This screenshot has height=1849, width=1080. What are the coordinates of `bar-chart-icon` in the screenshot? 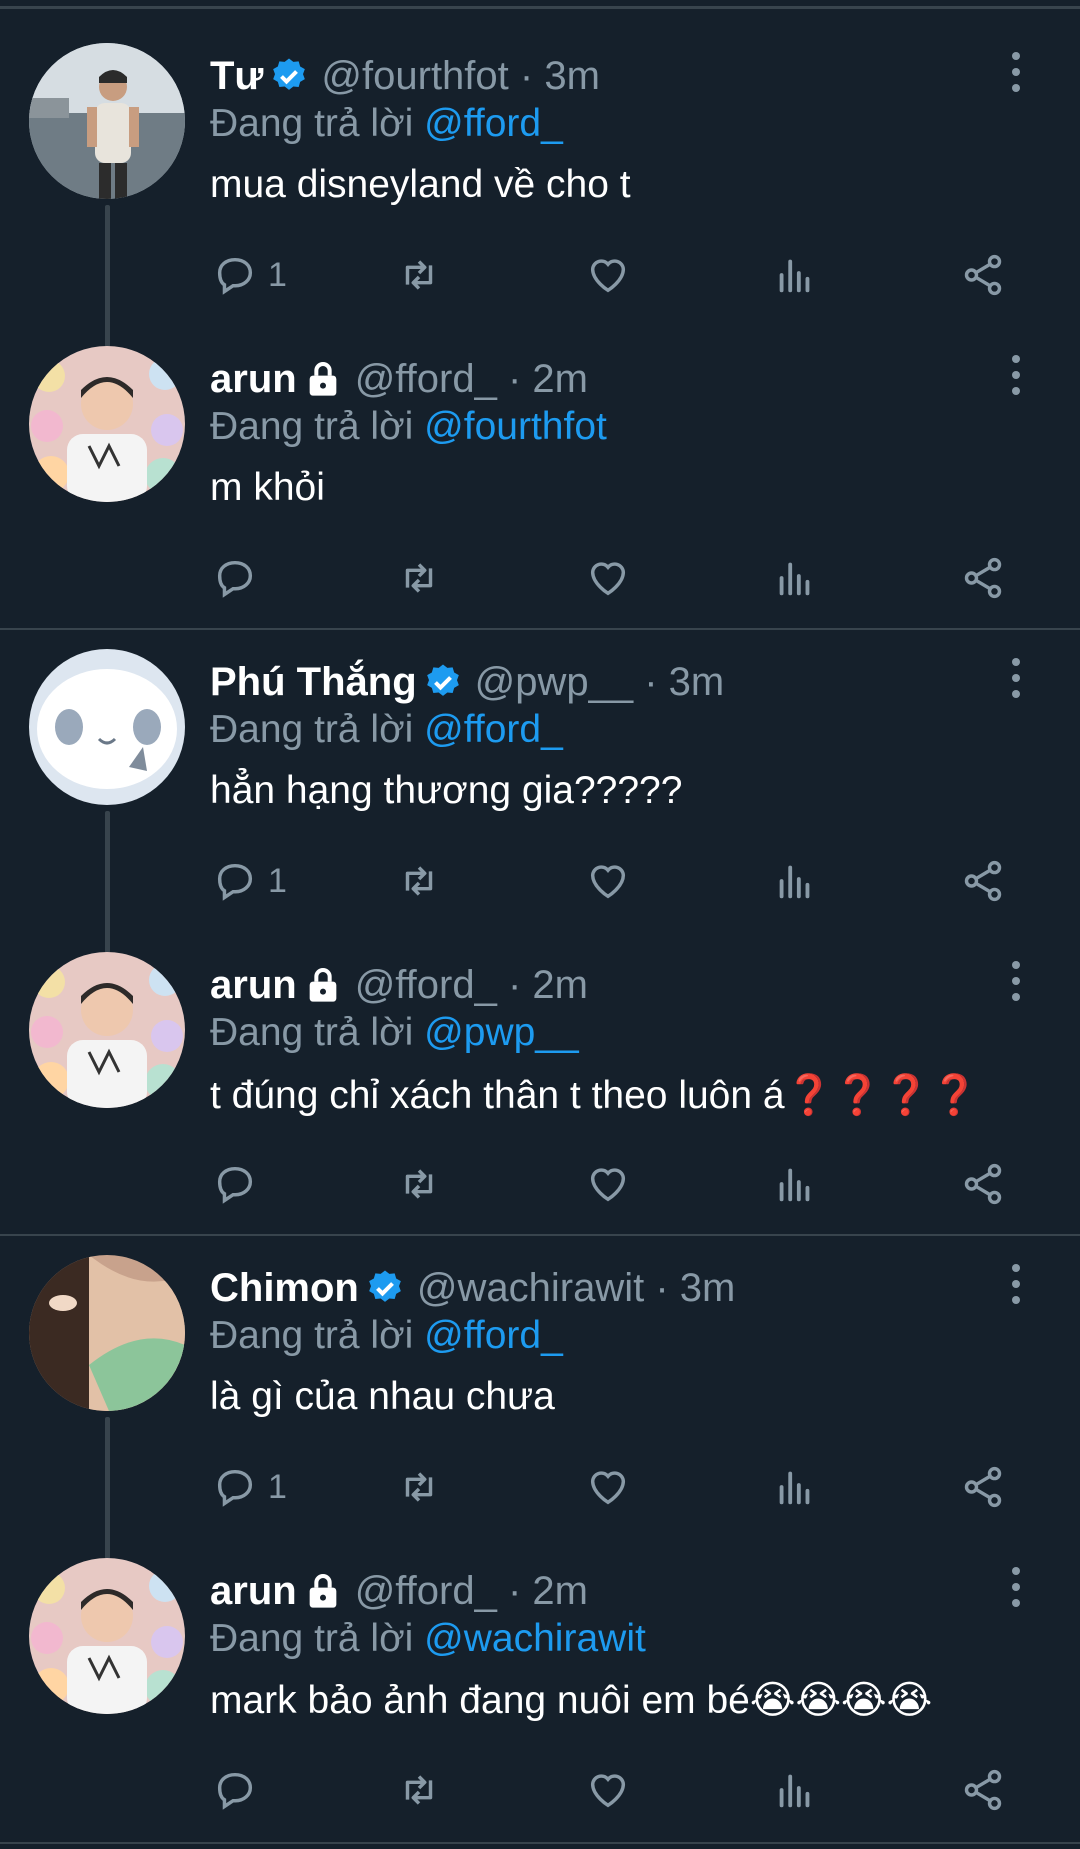 It's located at (794, 1791).